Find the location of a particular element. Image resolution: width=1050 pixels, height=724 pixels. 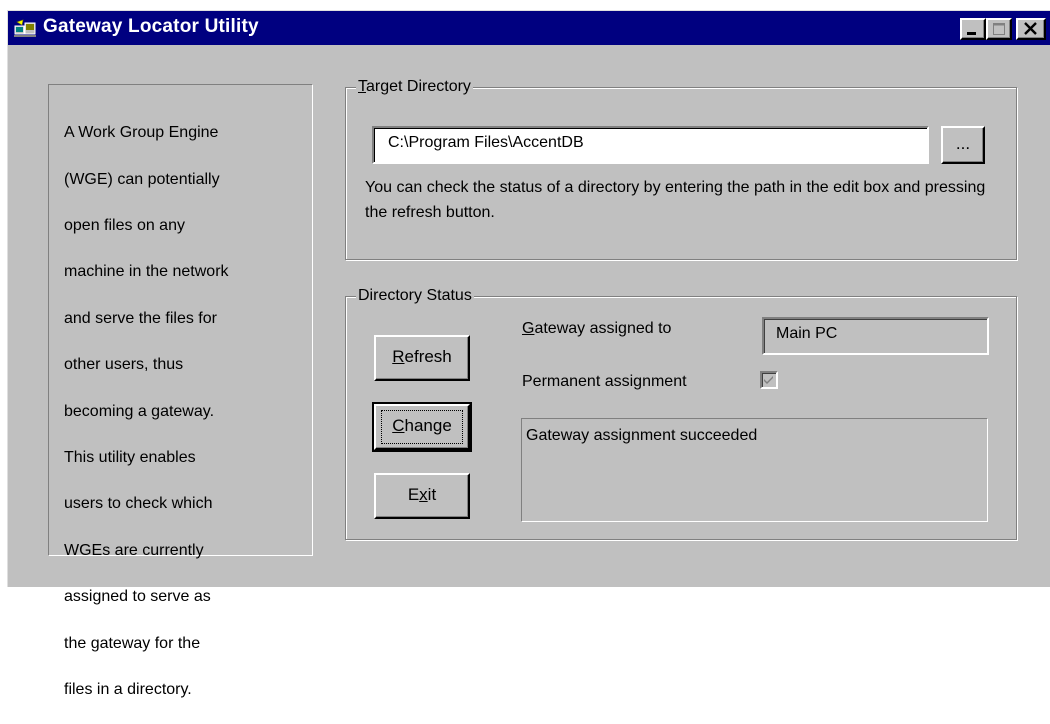

status-message-box: Gateway assignment succeeded is located at coordinates (754, 470).